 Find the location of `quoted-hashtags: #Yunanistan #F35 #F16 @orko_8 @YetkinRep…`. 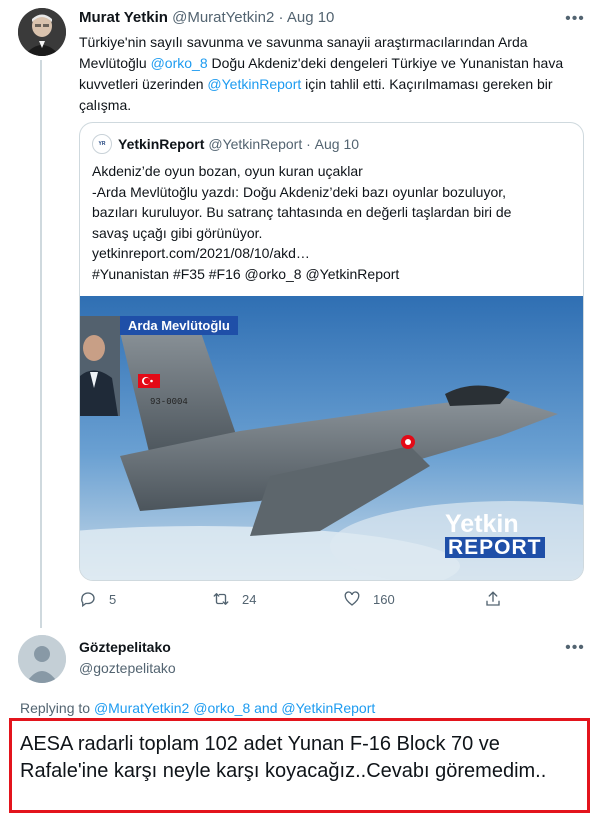

quoted-hashtags: #Yunanistan #F35 #F16 @orko_8 @YetkinRep… is located at coordinates (332, 274).